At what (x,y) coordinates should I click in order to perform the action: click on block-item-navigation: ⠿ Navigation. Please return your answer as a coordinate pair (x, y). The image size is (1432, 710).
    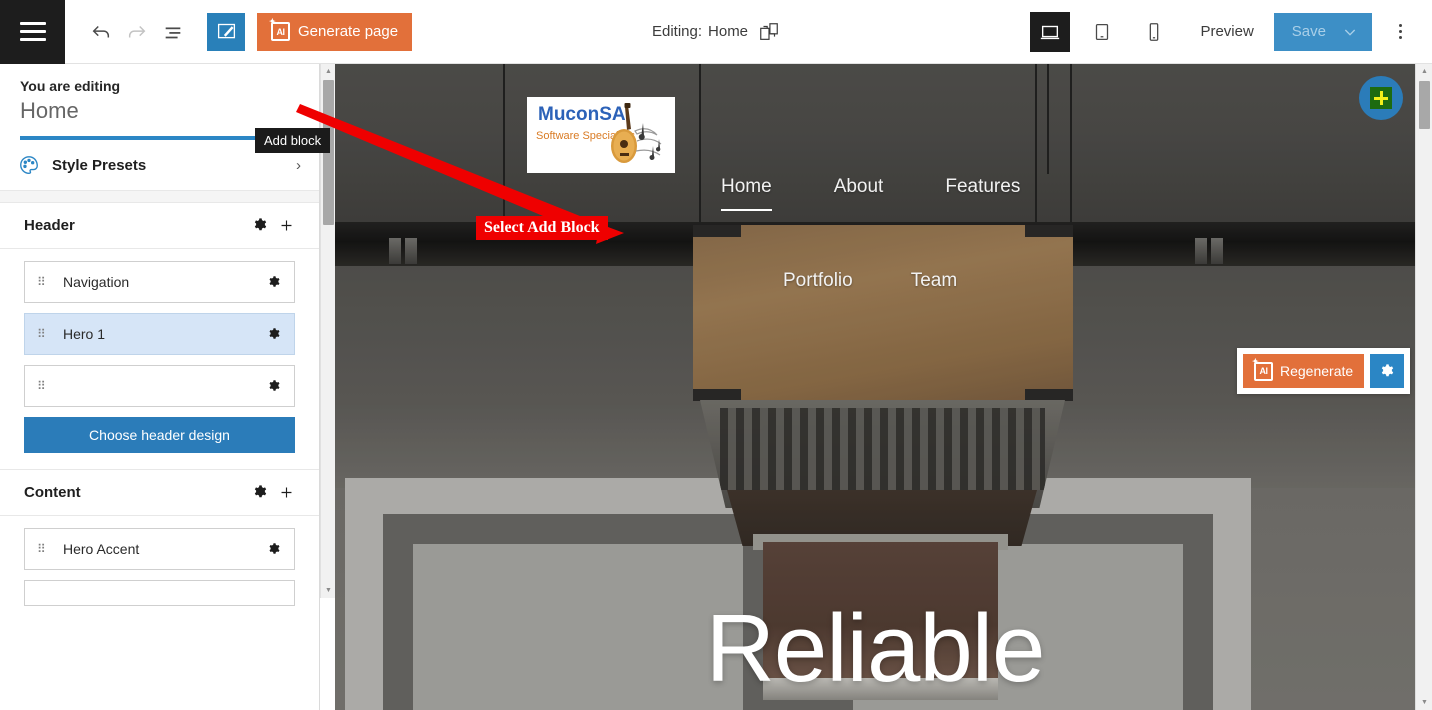
    Looking at the image, I should click on (159, 282).